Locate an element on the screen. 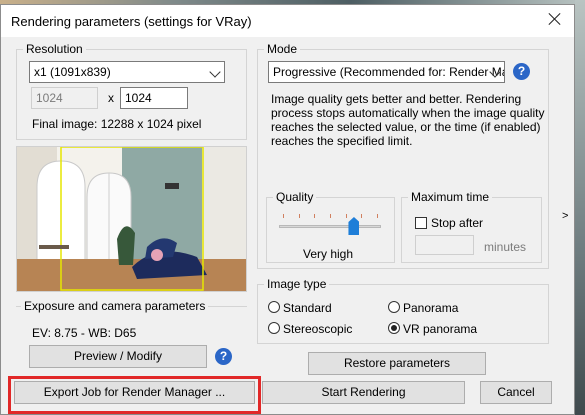  quality-value-text: Very high is located at coordinates (328, 254).